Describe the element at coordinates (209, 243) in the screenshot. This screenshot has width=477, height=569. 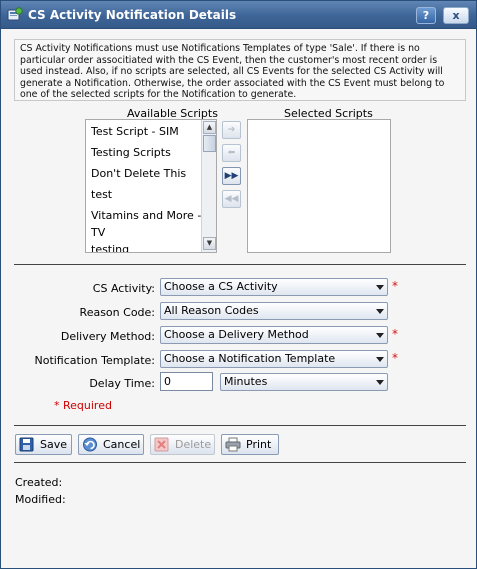
I see `scroll-down-icon: ▼` at that location.